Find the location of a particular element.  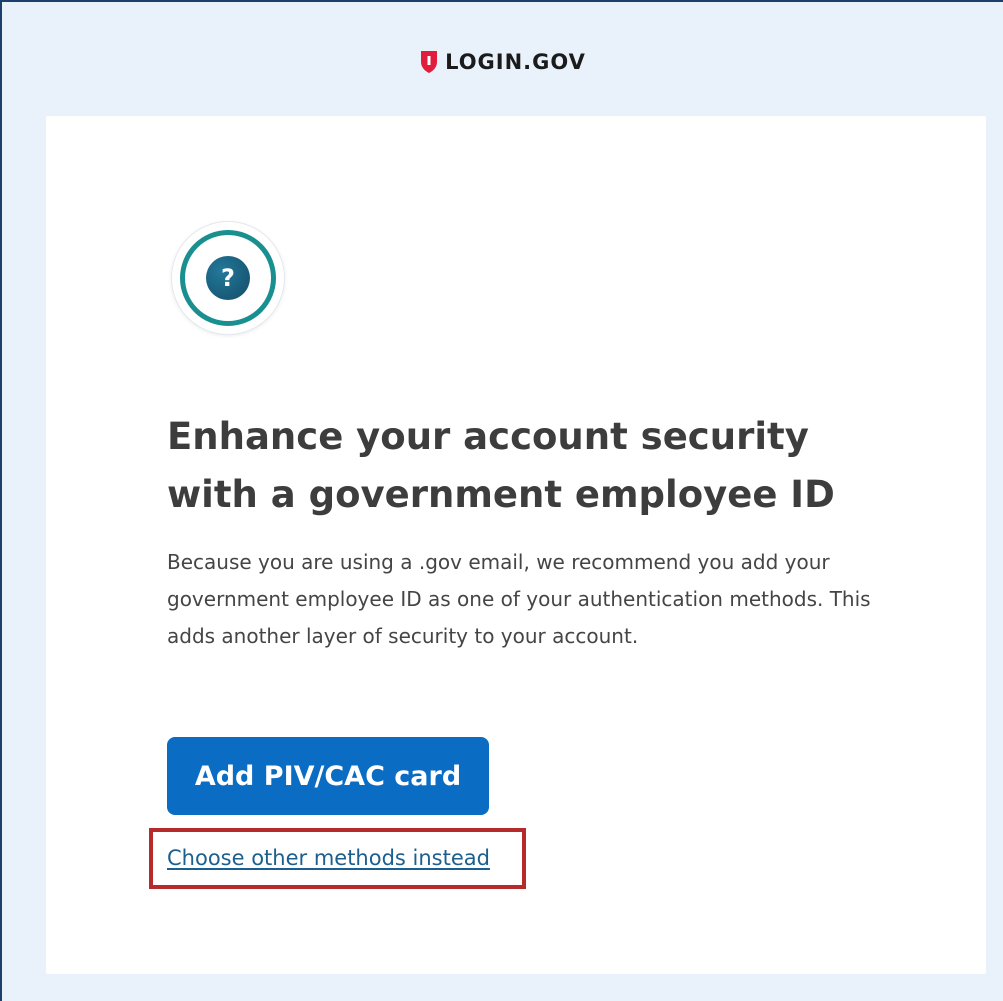

question-mark-icon: ? is located at coordinates (228, 278).